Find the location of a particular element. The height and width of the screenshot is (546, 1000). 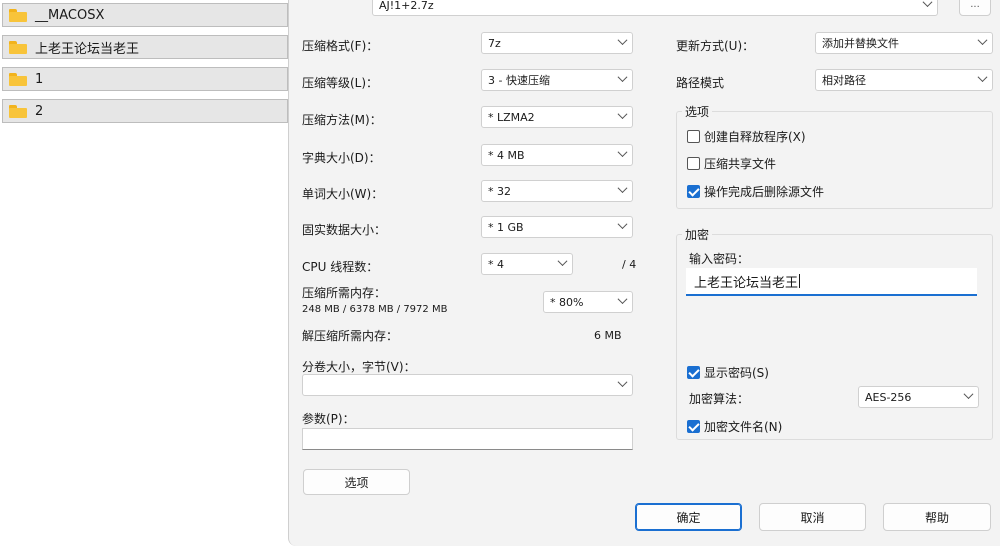

show-password-label: 显示密码(S) is located at coordinates (736, 373).